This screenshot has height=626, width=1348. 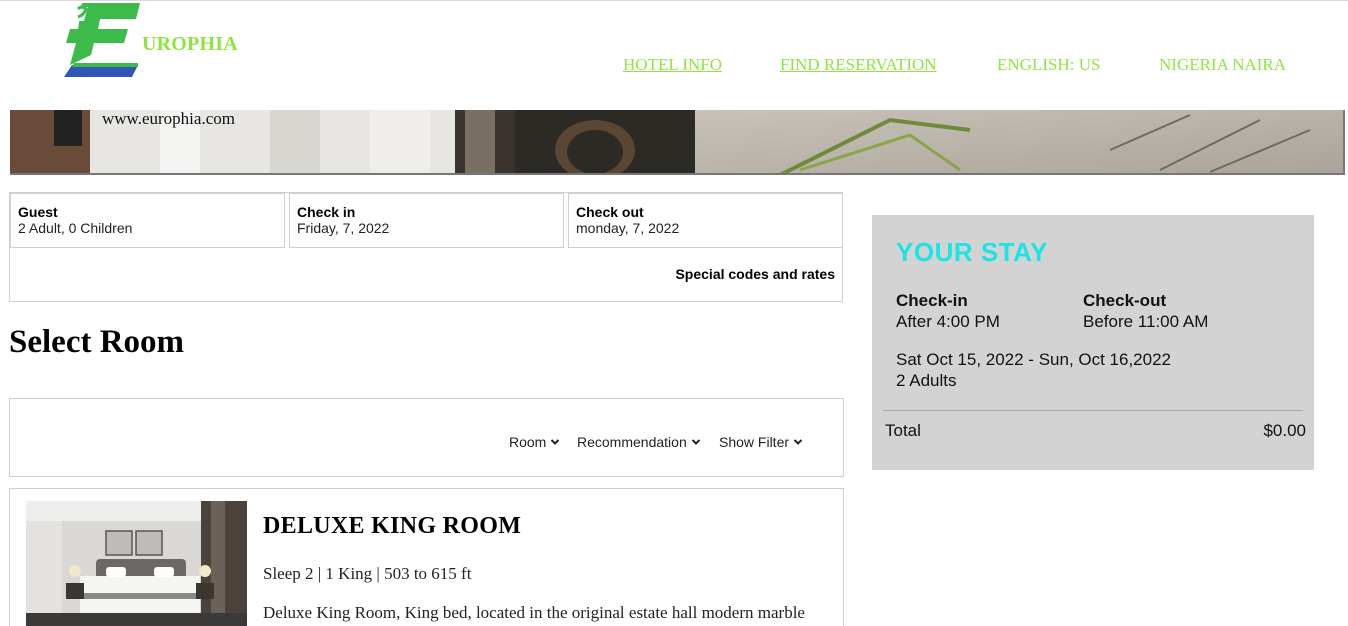 What do you see at coordinates (367, 573) in the screenshot?
I see `room-specs: Sleep 2 | 1 King | 503 to 615 ft` at bounding box center [367, 573].